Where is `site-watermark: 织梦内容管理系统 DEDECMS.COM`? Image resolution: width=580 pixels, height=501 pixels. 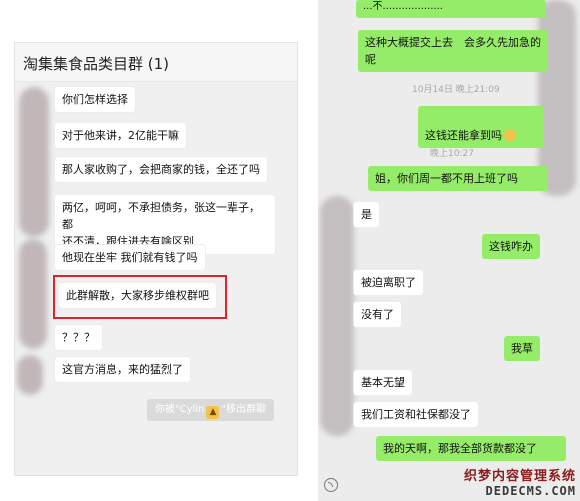
site-watermark: 织梦内容管理系统 DEDECMS.COM is located at coordinates (510, 482).